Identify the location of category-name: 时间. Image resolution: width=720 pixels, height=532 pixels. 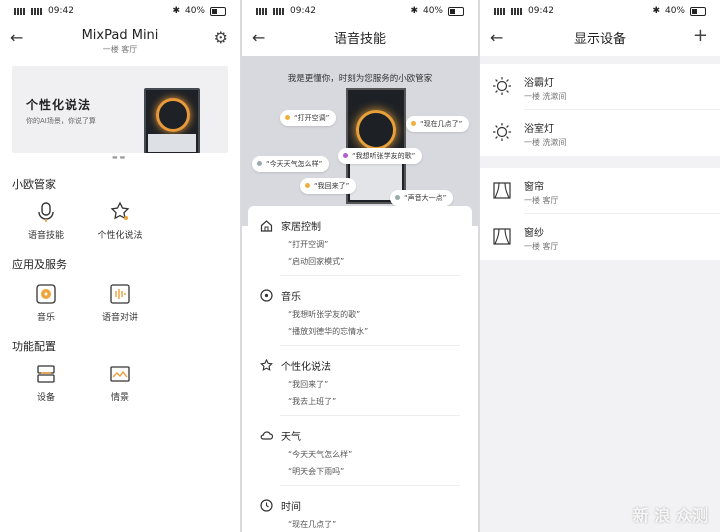
(291, 507).